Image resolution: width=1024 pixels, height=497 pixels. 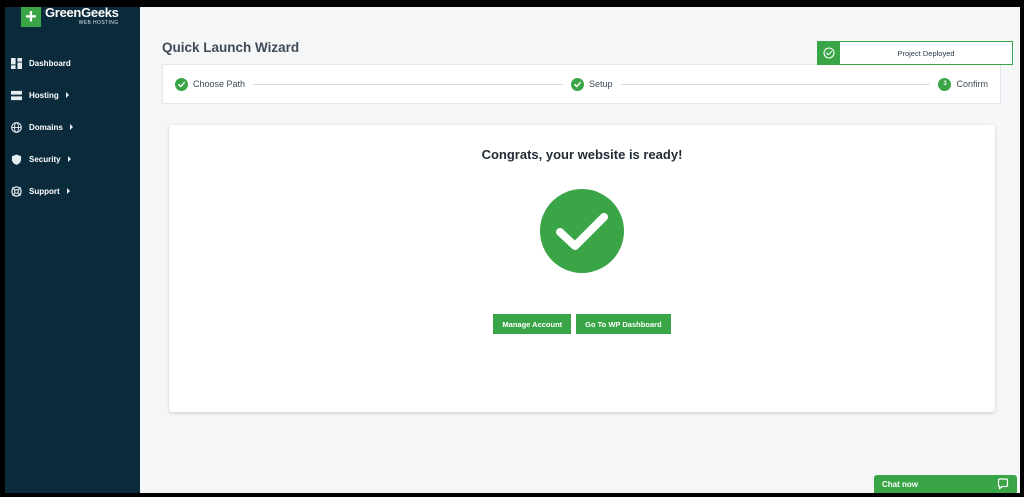 I want to click on toast-notification: Project Deployed, so click(x=915, y=53).